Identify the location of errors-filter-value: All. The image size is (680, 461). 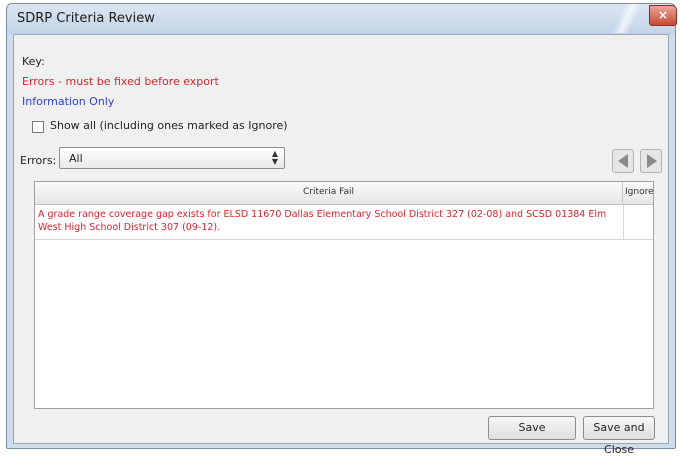
(76, 158).